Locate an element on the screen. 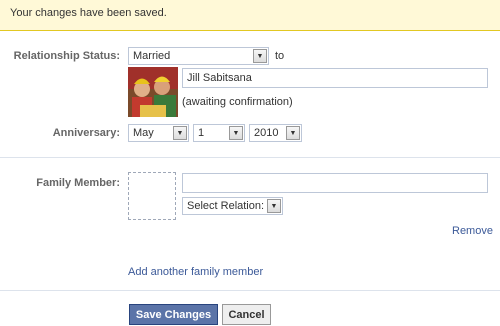 The height and width of the screenshot is (326, 500). relationship-status-label: Relationship Status: is located at coordinates (66, 56).